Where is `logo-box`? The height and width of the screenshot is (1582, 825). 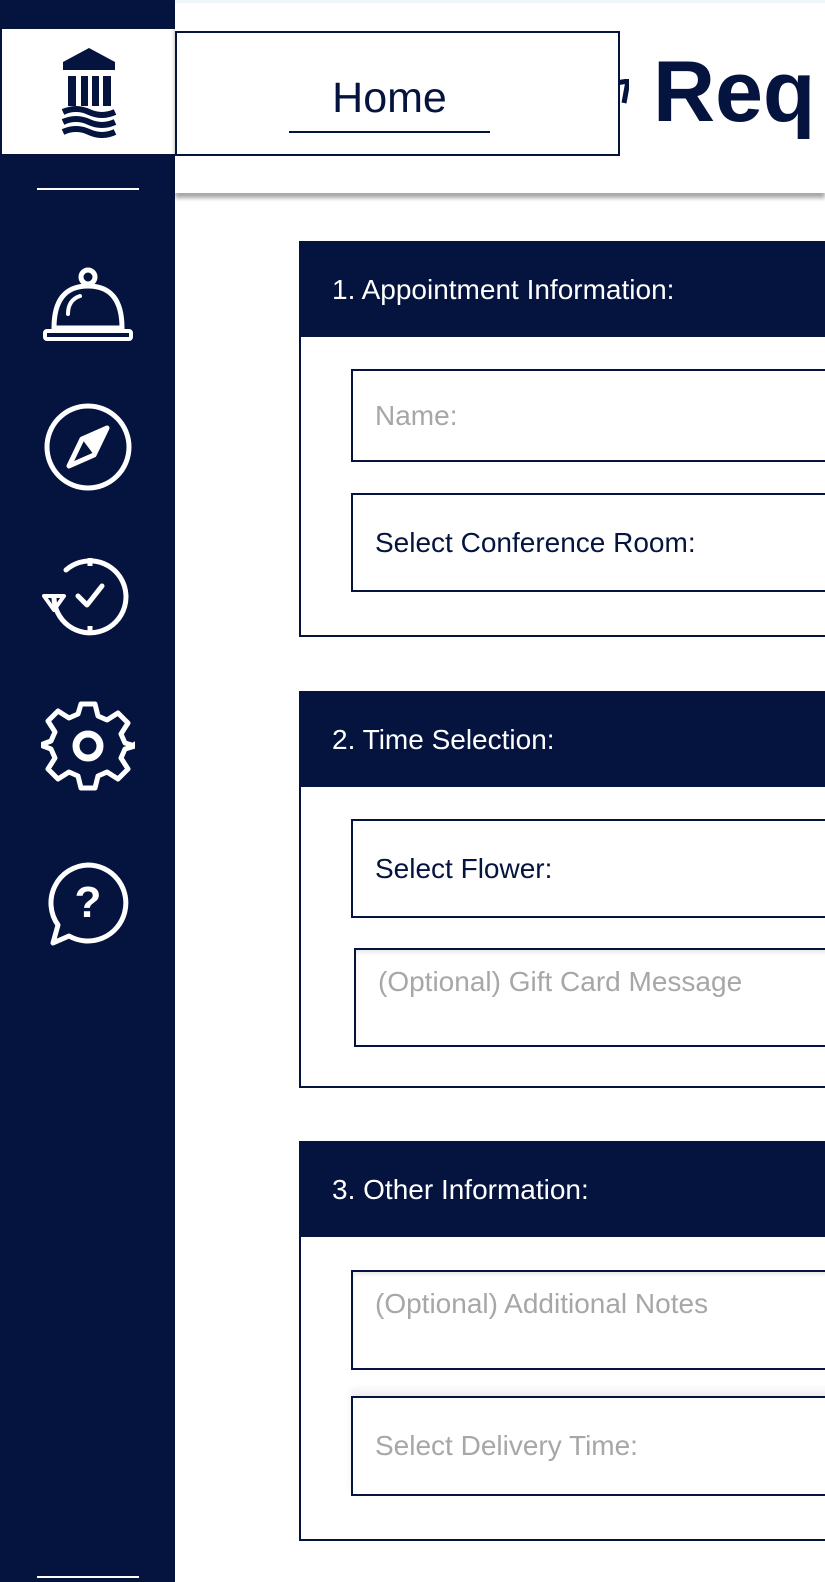
logo-box is located at coordinates (88, 91).